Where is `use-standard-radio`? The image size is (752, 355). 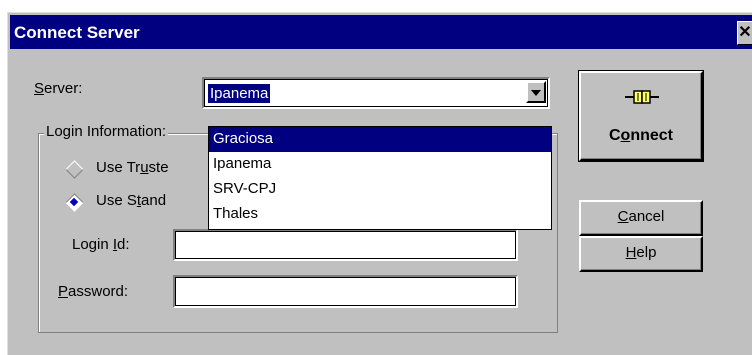 use-standard-radio is located at coordinates (74, 202).